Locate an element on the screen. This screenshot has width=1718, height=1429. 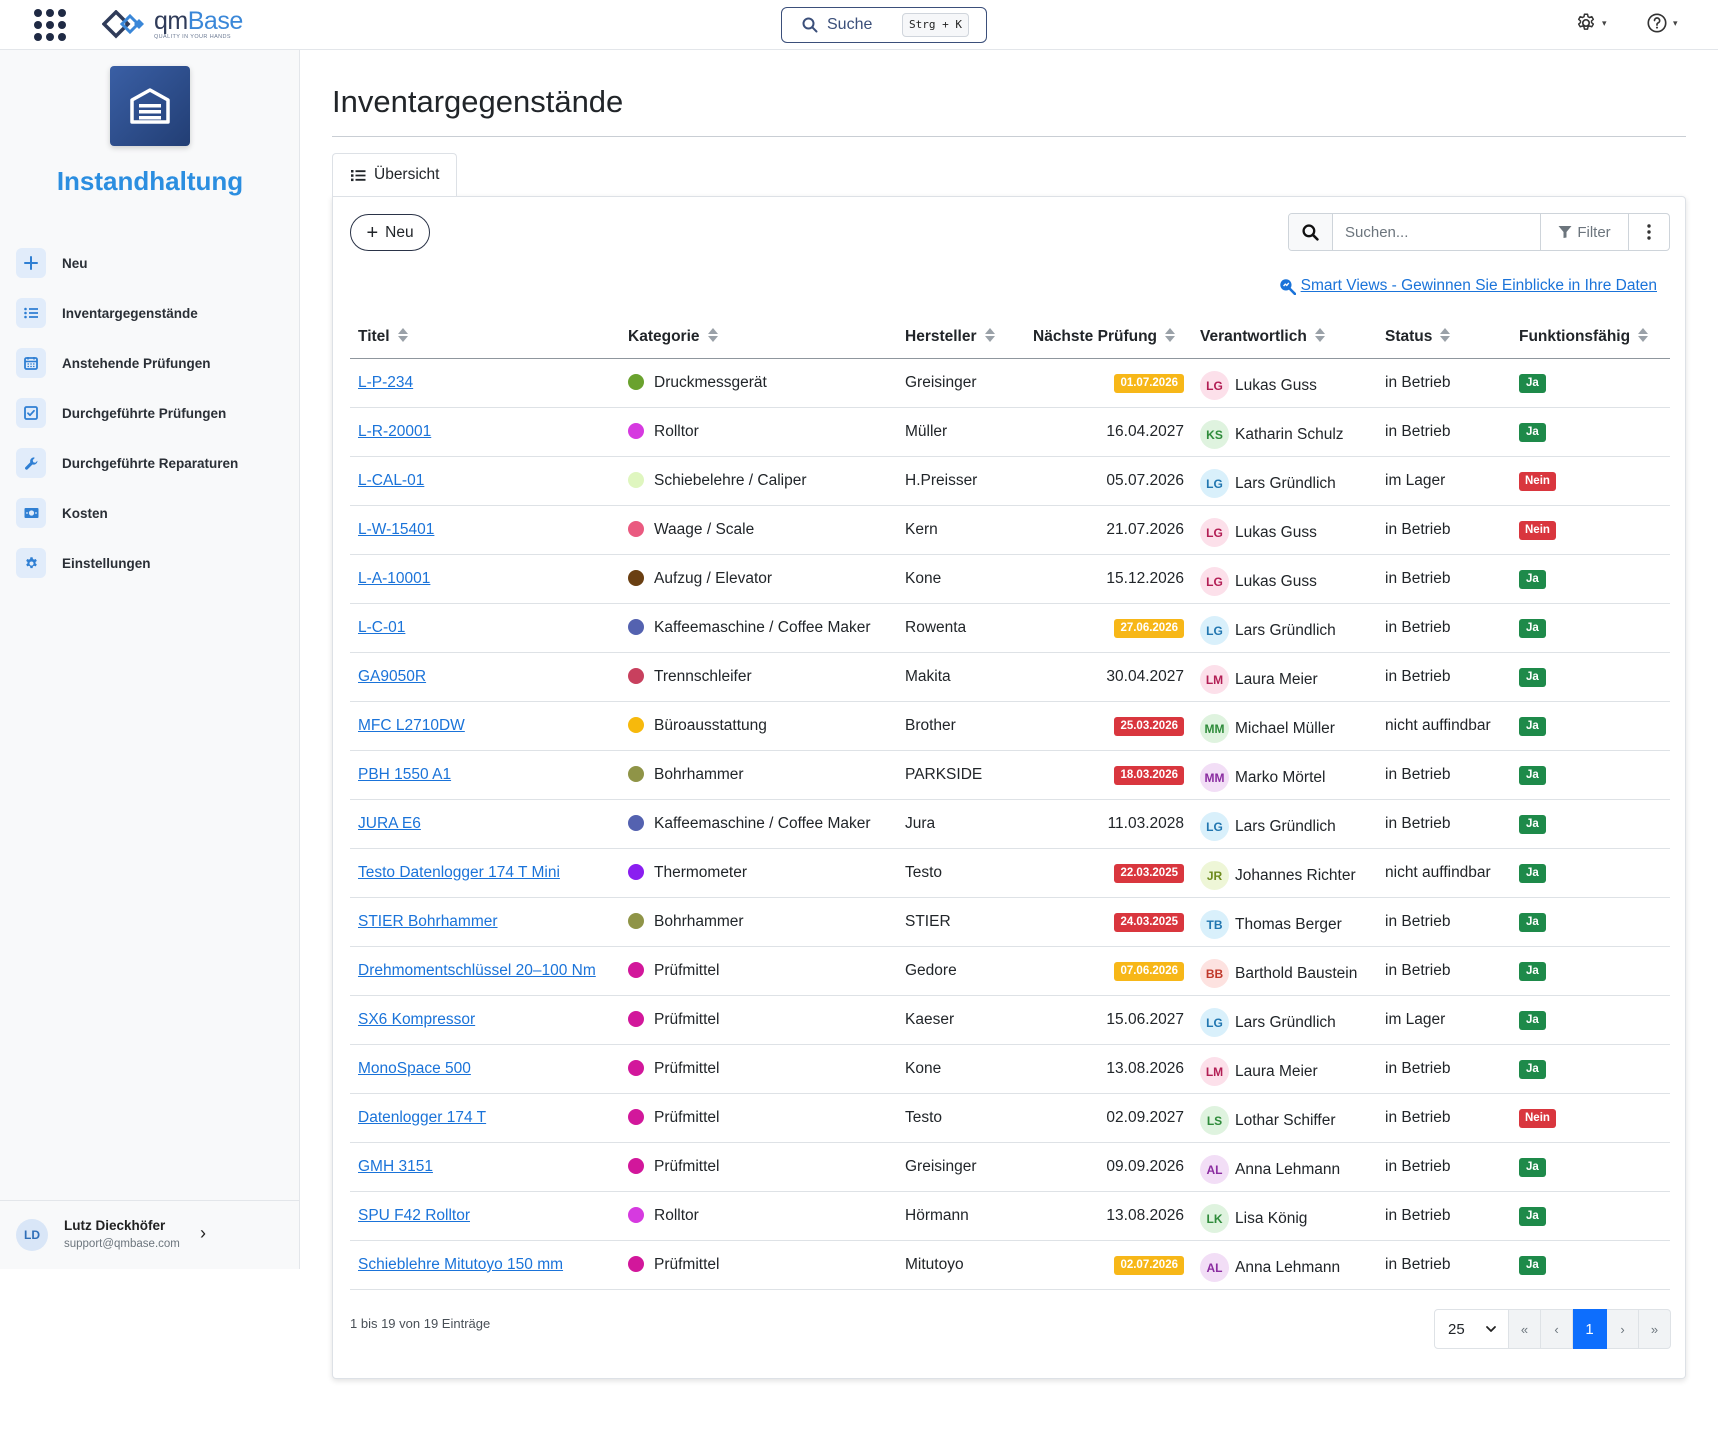
cell-maker: PARKSIDE is located at coordinates (961, 775).